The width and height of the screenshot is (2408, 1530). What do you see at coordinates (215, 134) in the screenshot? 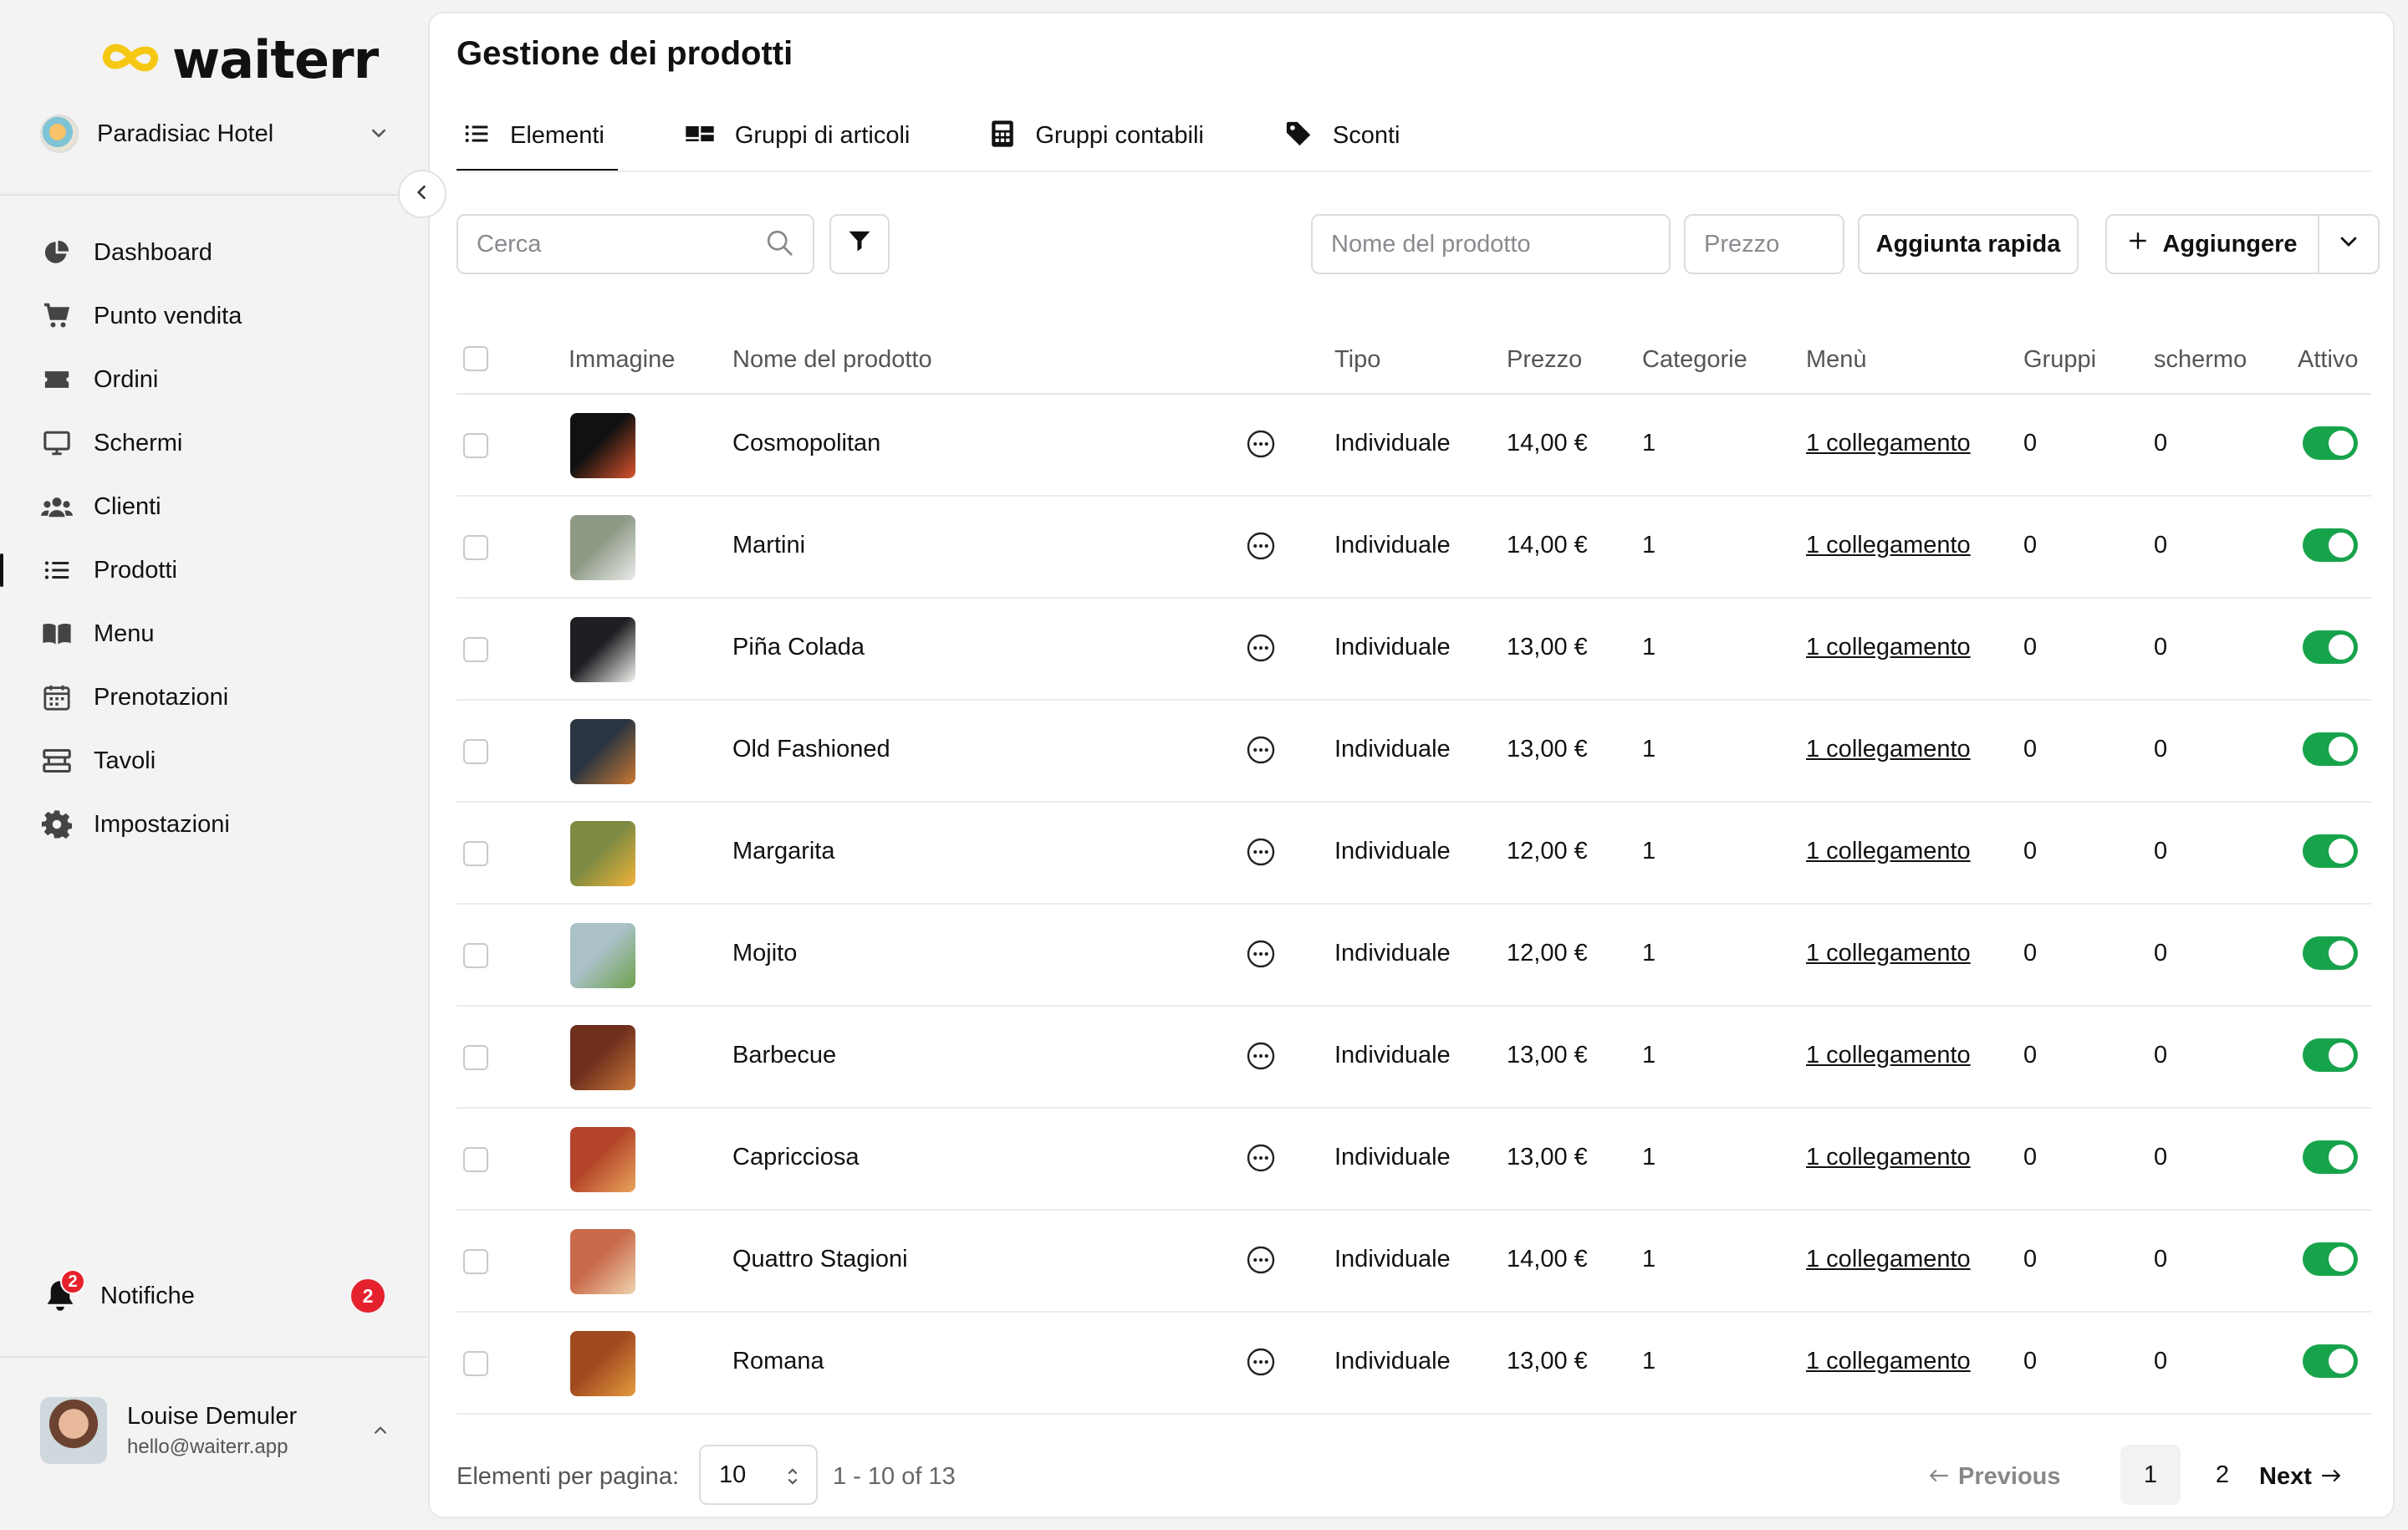
I see `venue-selector: Paradisiac Hotel` at bounding box center [215, 134].